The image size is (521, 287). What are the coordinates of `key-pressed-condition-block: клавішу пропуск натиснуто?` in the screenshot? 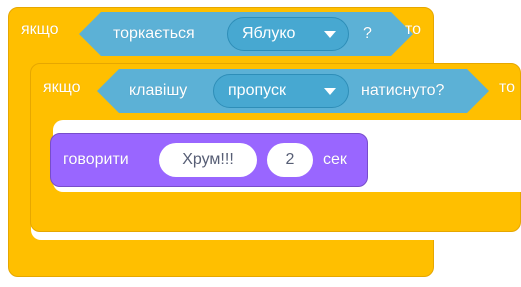 It's located at (293, 91).